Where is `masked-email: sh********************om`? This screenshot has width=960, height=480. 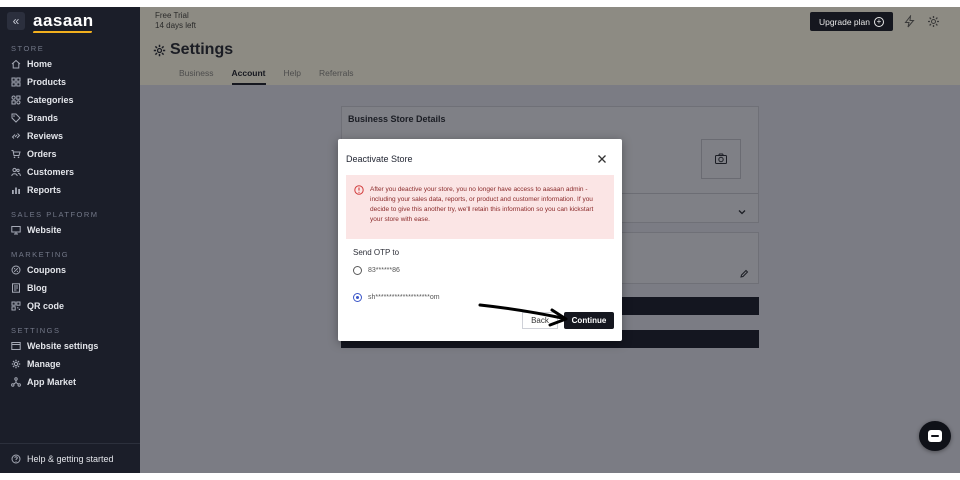 masked-email: sh********************om is located at coordinates (404, 297).